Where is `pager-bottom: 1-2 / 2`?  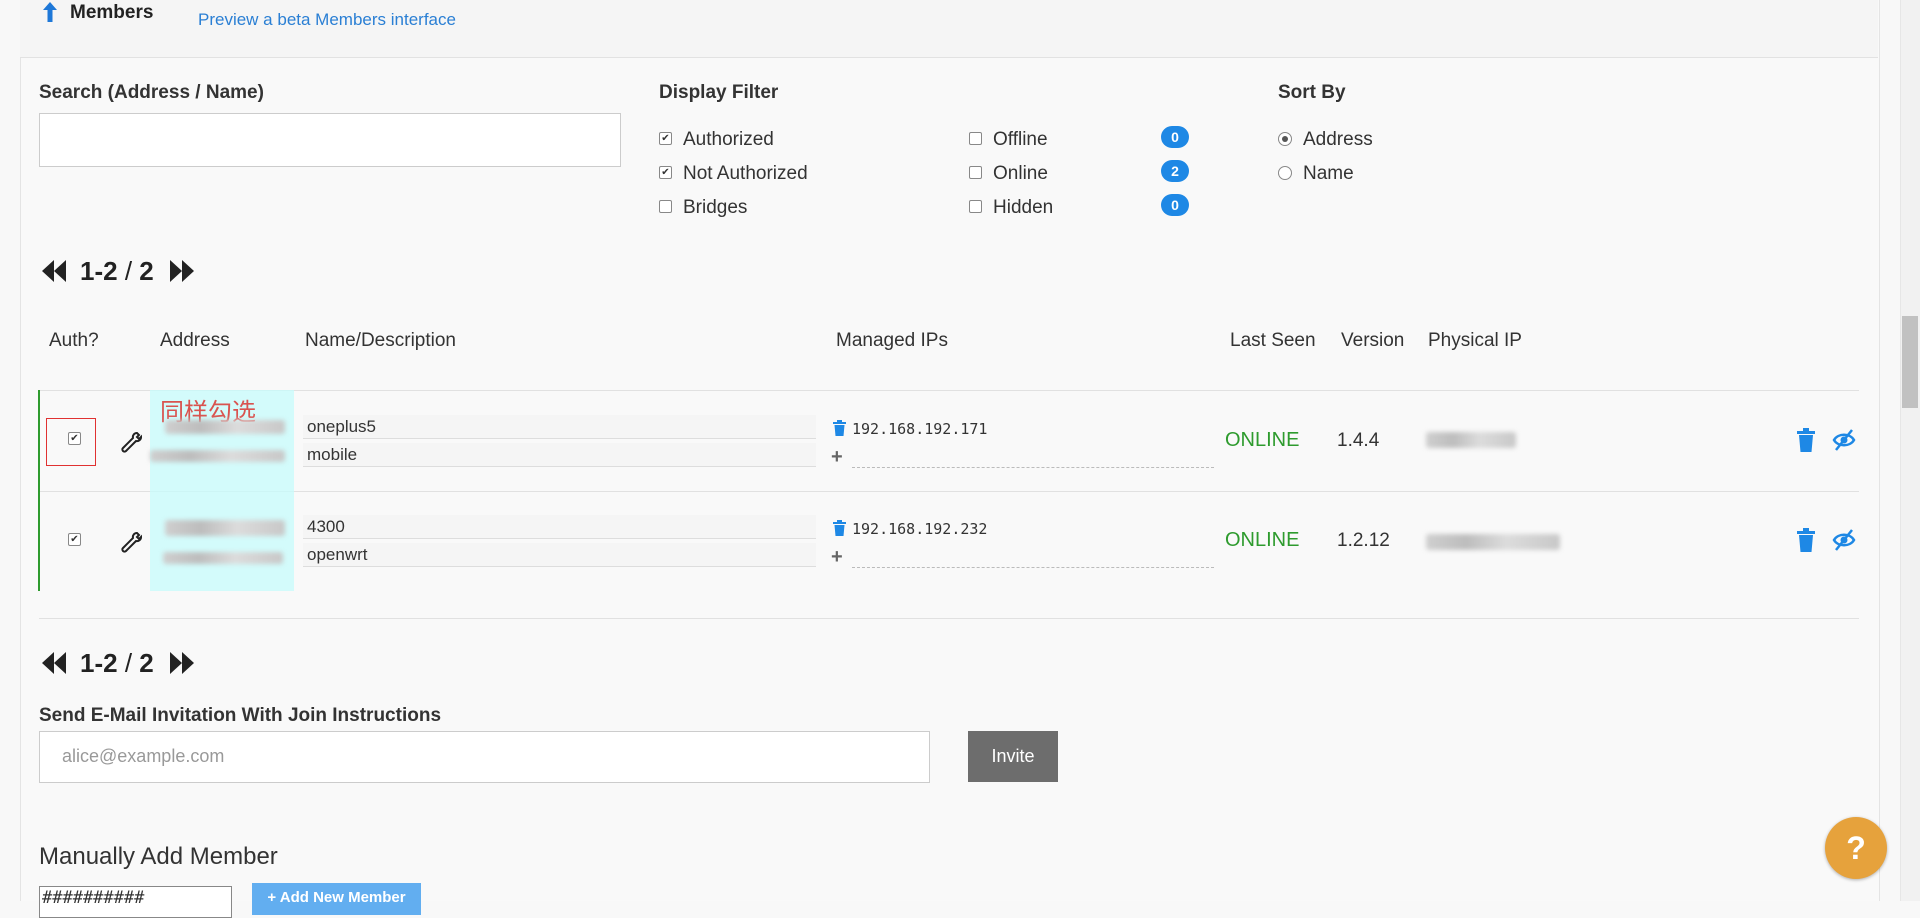 pager-bottom: 1-2 / 2 is located at coordinates (117, 663).